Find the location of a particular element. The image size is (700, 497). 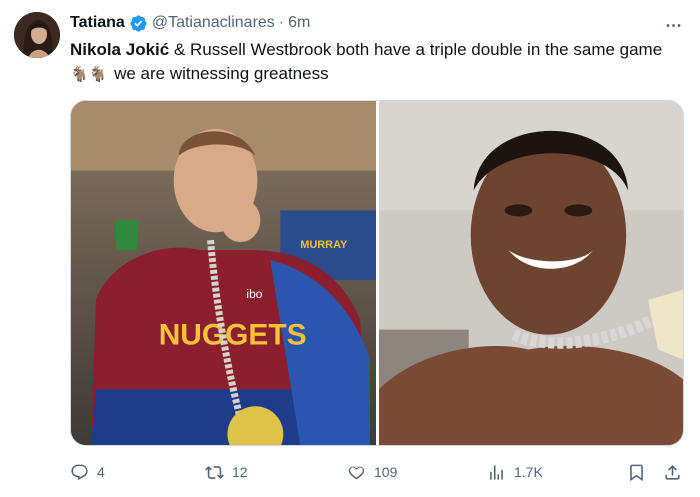

author-handle: @Tatianaclinares is located at coordinates (213, 23).